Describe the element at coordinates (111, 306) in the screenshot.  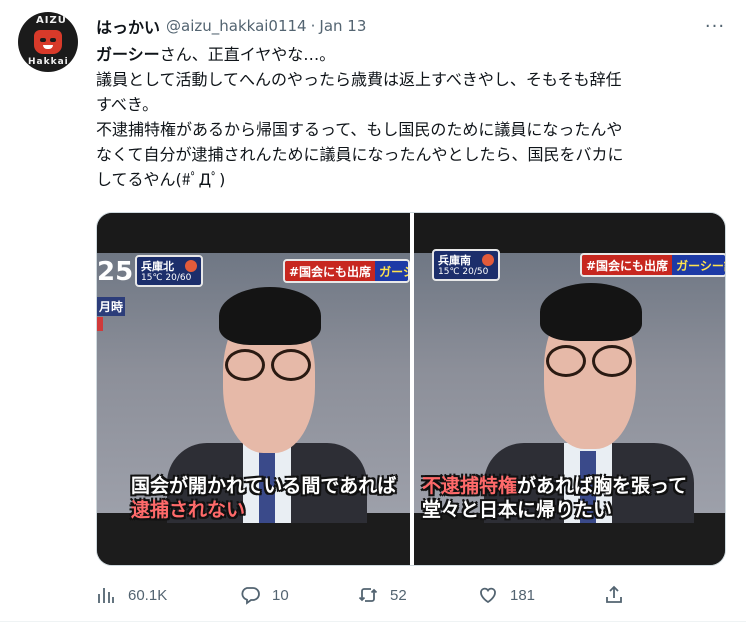
I see `ticker-side-label: 月時` at that location.